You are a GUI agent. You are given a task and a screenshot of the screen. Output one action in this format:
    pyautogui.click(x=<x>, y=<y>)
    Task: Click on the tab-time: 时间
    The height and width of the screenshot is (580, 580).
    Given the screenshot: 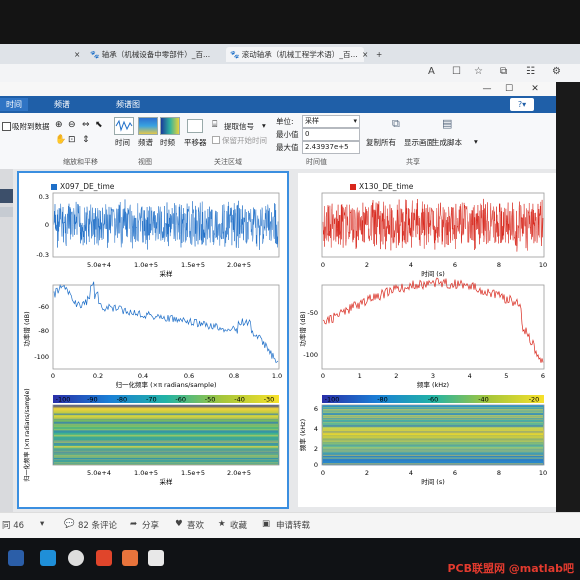 What is the action you would take?
    pyautogui.click(x=14, y=104)
    